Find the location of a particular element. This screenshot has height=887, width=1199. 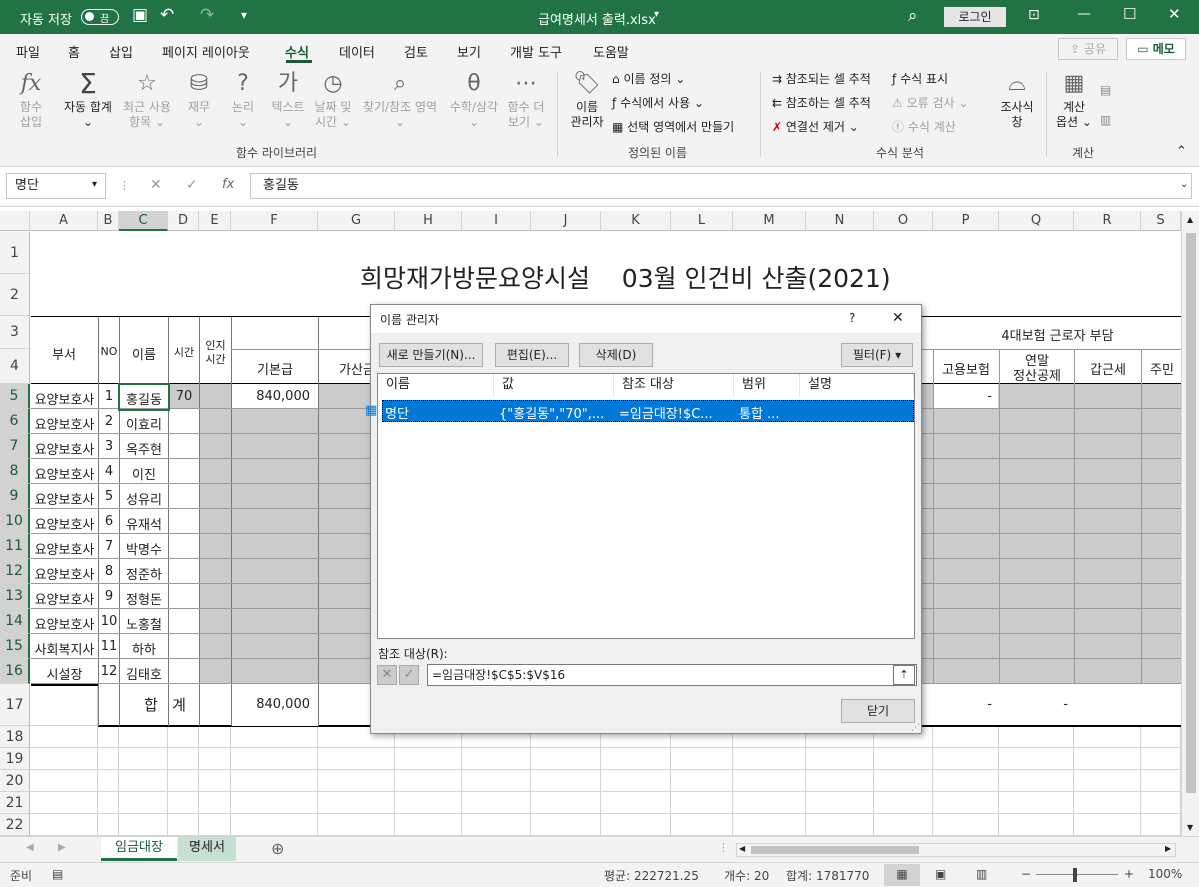

tab-home: 홈 is located at coordinates (74, 51).